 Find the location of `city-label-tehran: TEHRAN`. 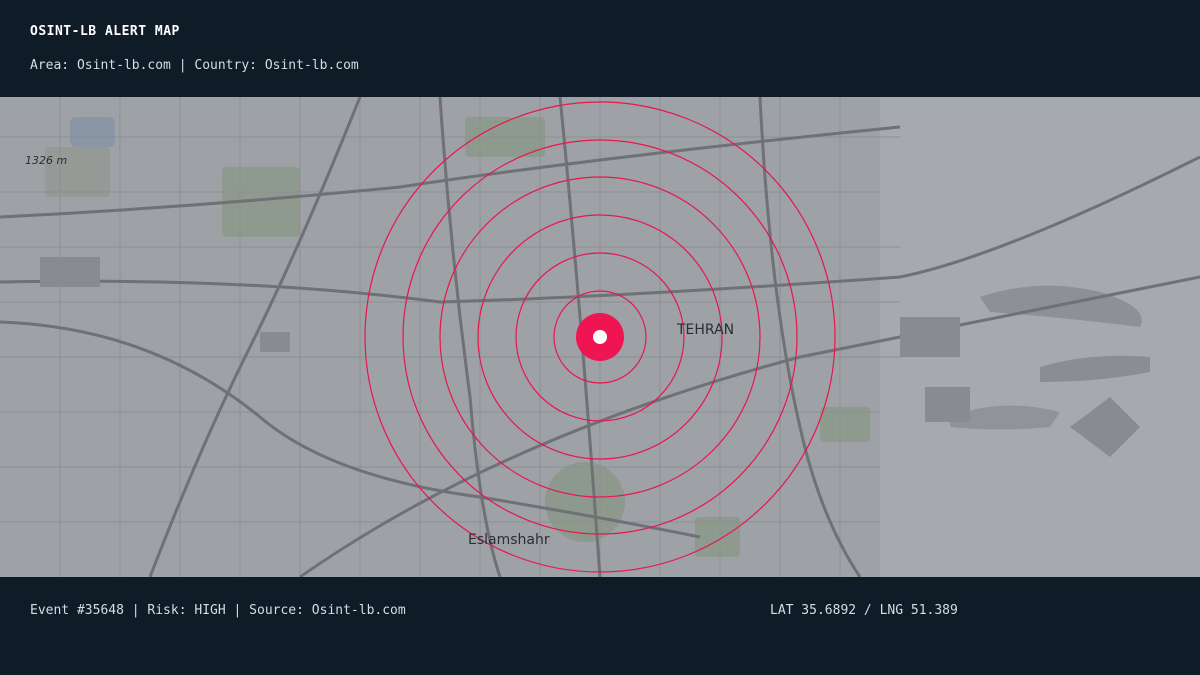

city-label-tehran: TEHRAN is located at coordinates (706, 330).